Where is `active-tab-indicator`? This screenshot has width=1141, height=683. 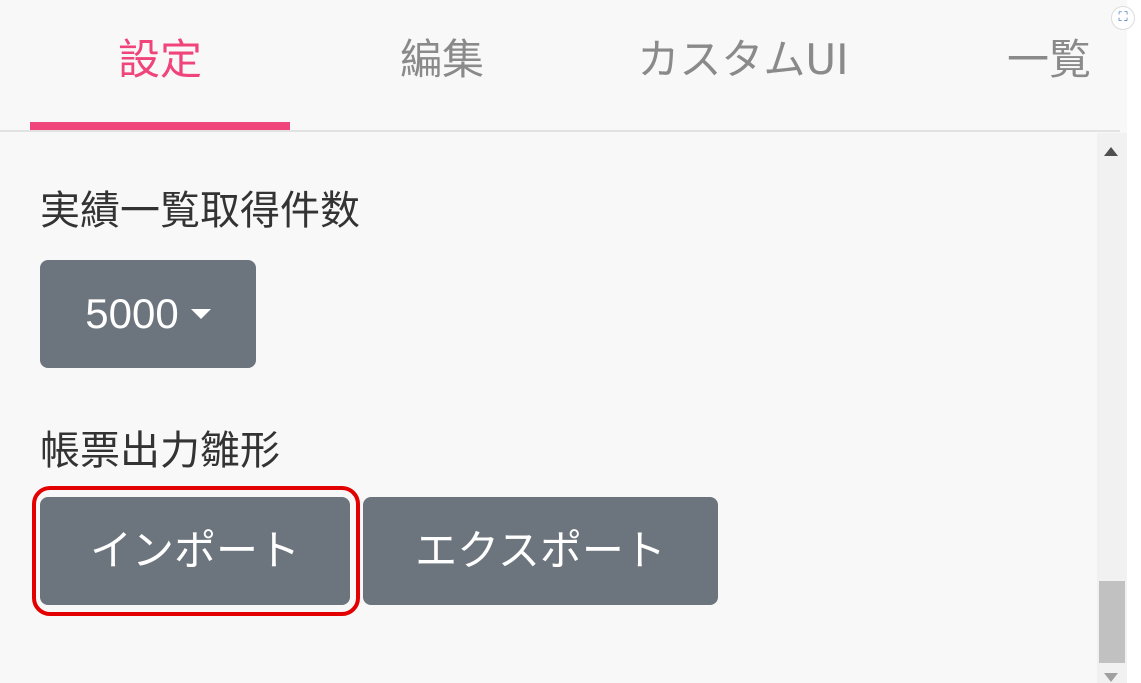 active-tab-indicator is located at coordinates (160, 126).